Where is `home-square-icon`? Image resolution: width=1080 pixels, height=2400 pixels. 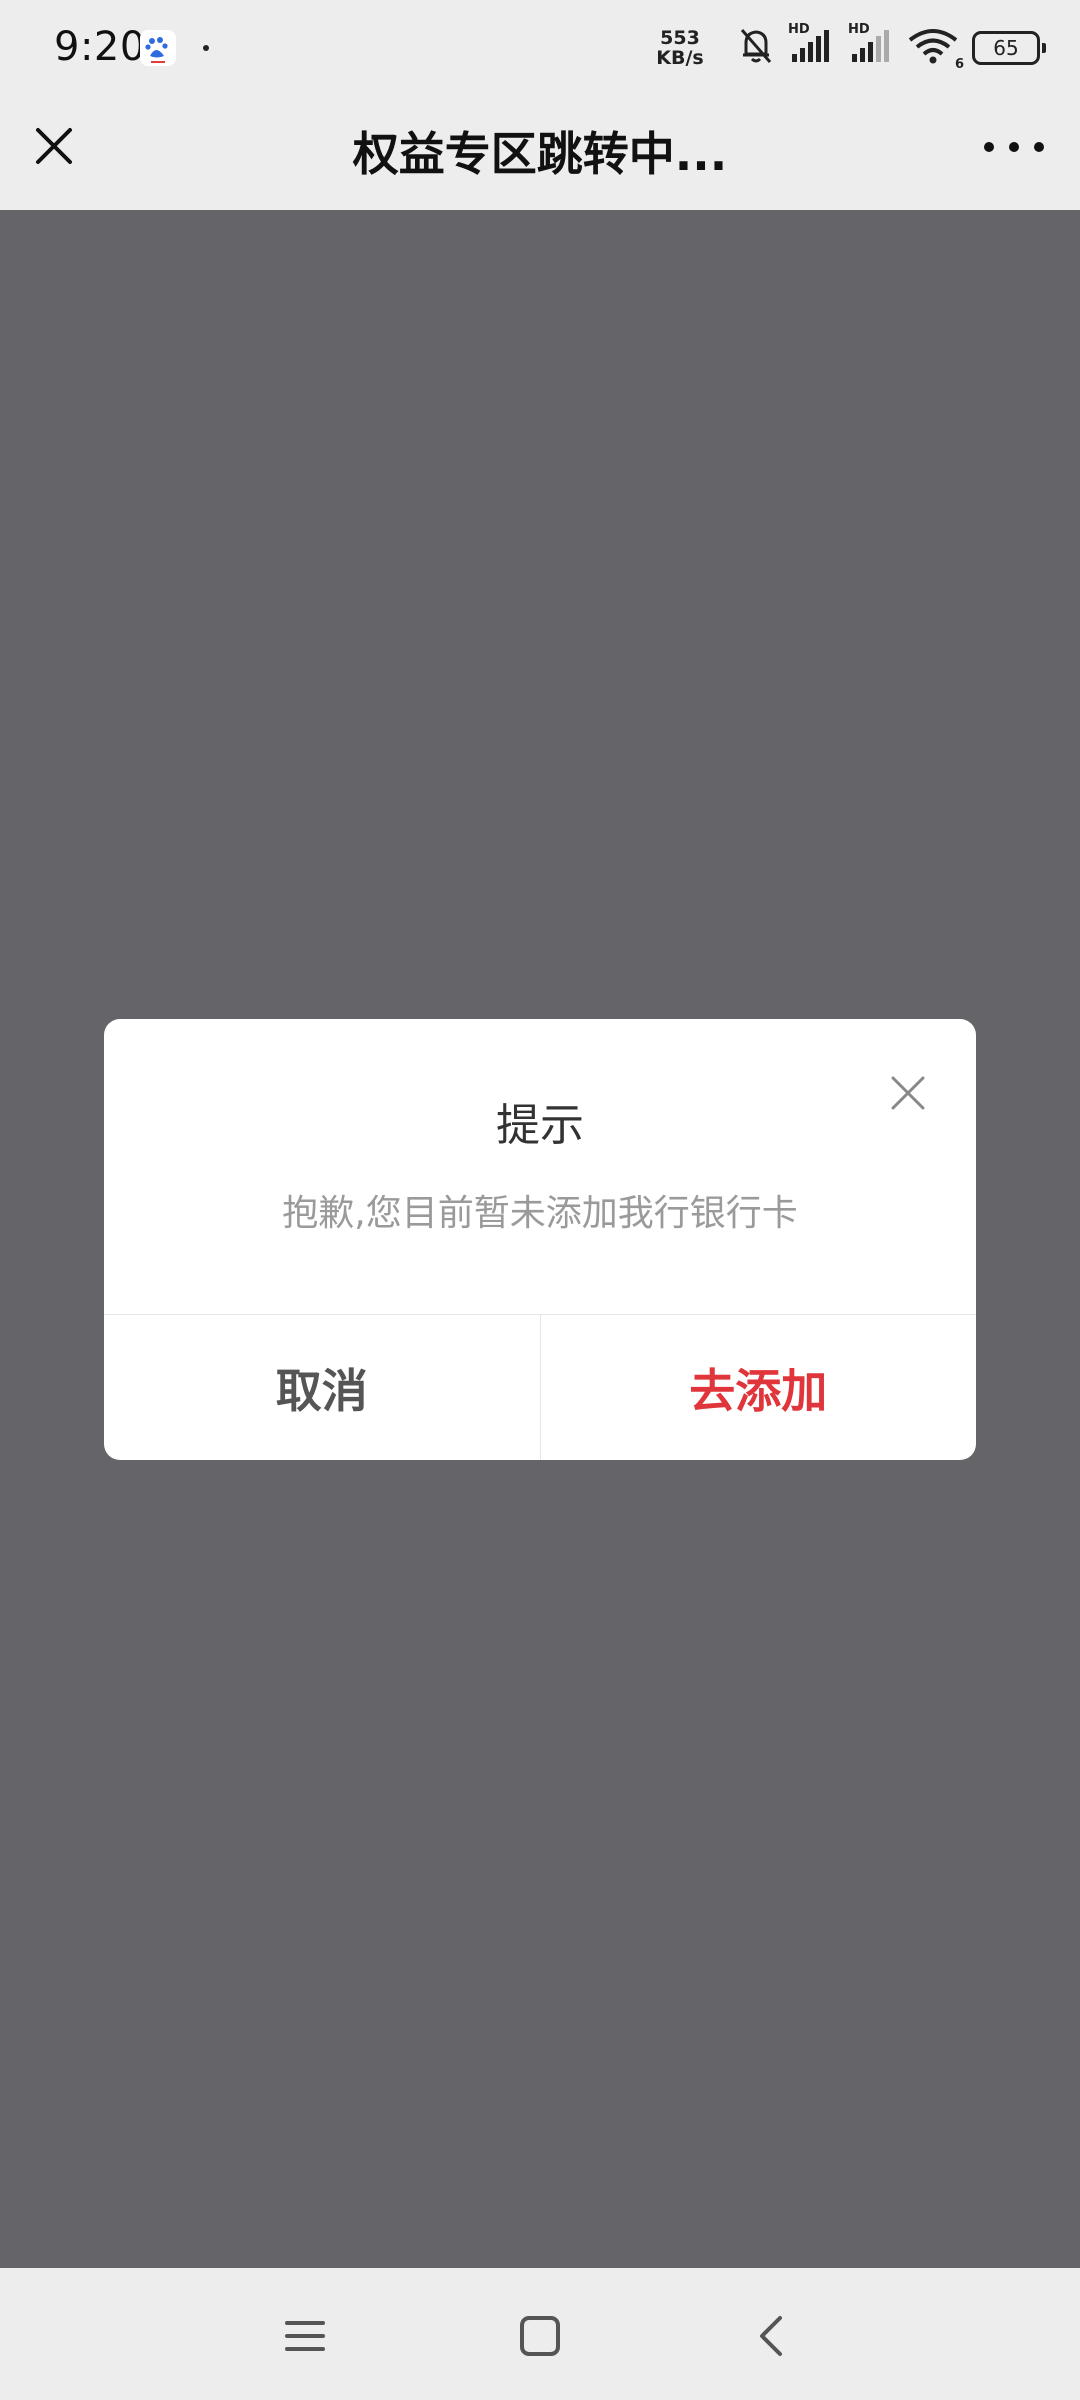
home-square-icon is located at coordinates (540, 2336).